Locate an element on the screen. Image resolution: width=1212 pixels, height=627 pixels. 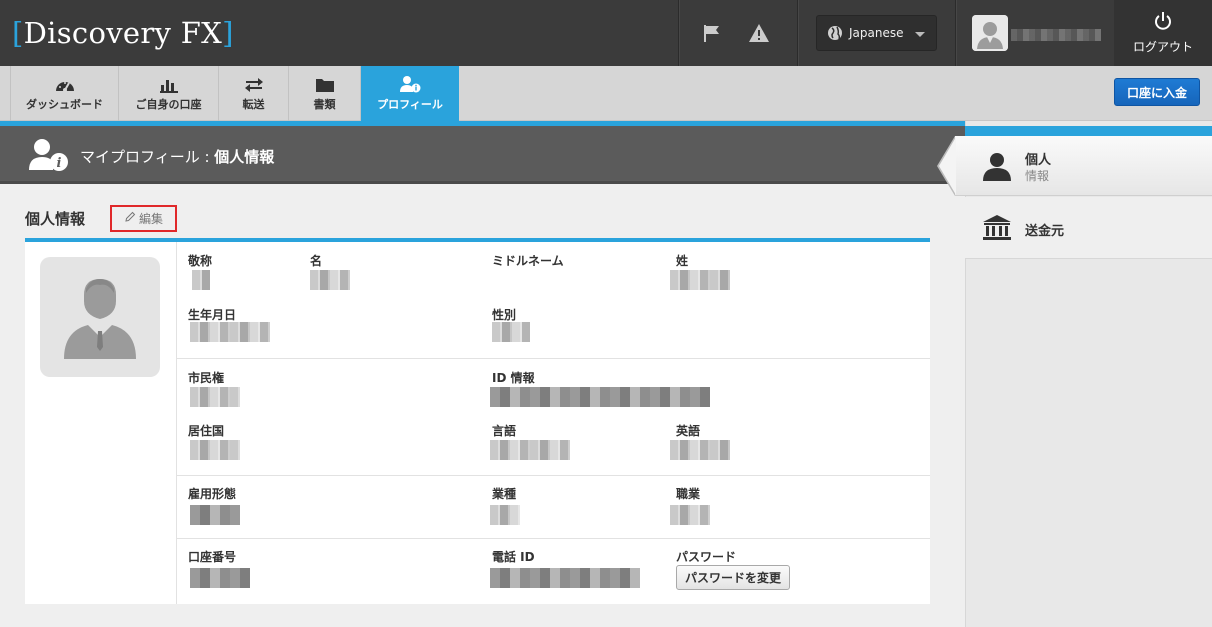
tab-accounts: ご自身の口座 is located at coordinates (169, 93).